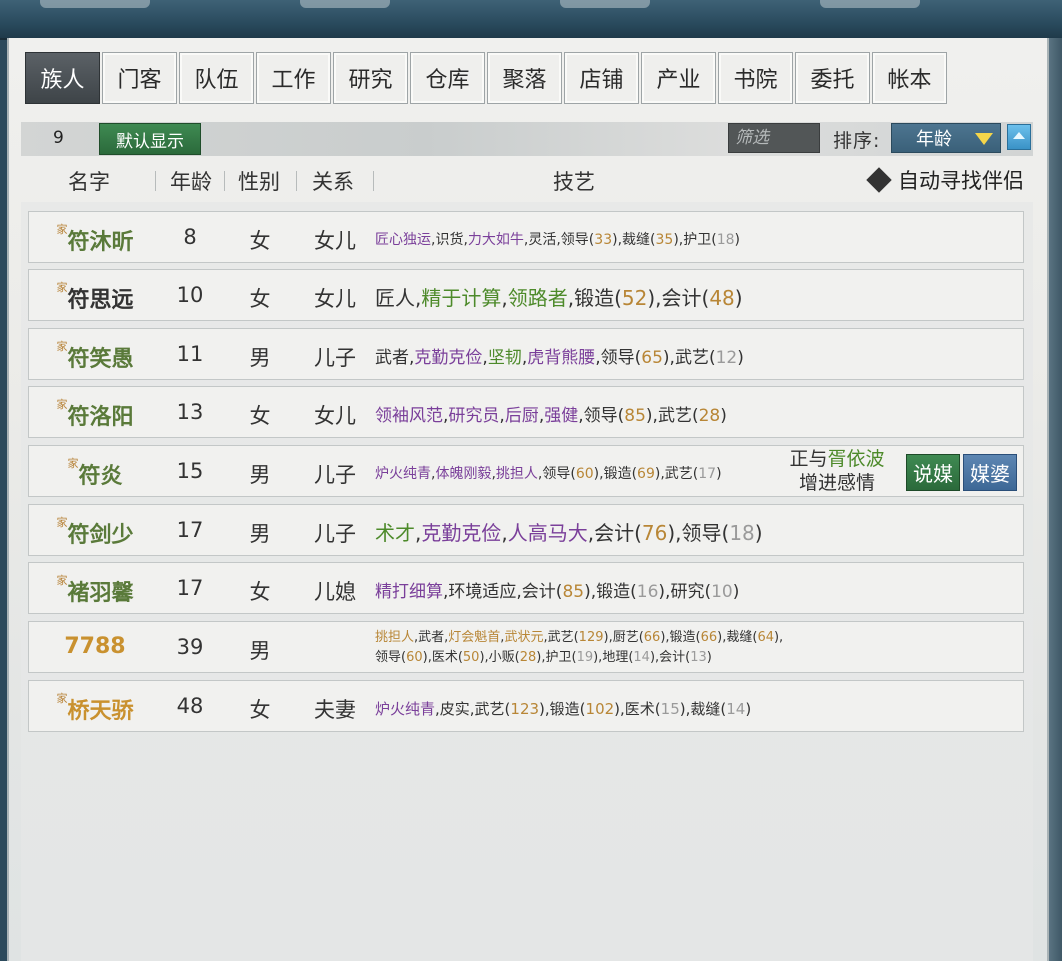 This screenshot has height=961, width=1062. What do you see at coordinates (909, 78) in the screenshot?
I see `tab-ledger: 帐本` at bounding box center [909, 78].